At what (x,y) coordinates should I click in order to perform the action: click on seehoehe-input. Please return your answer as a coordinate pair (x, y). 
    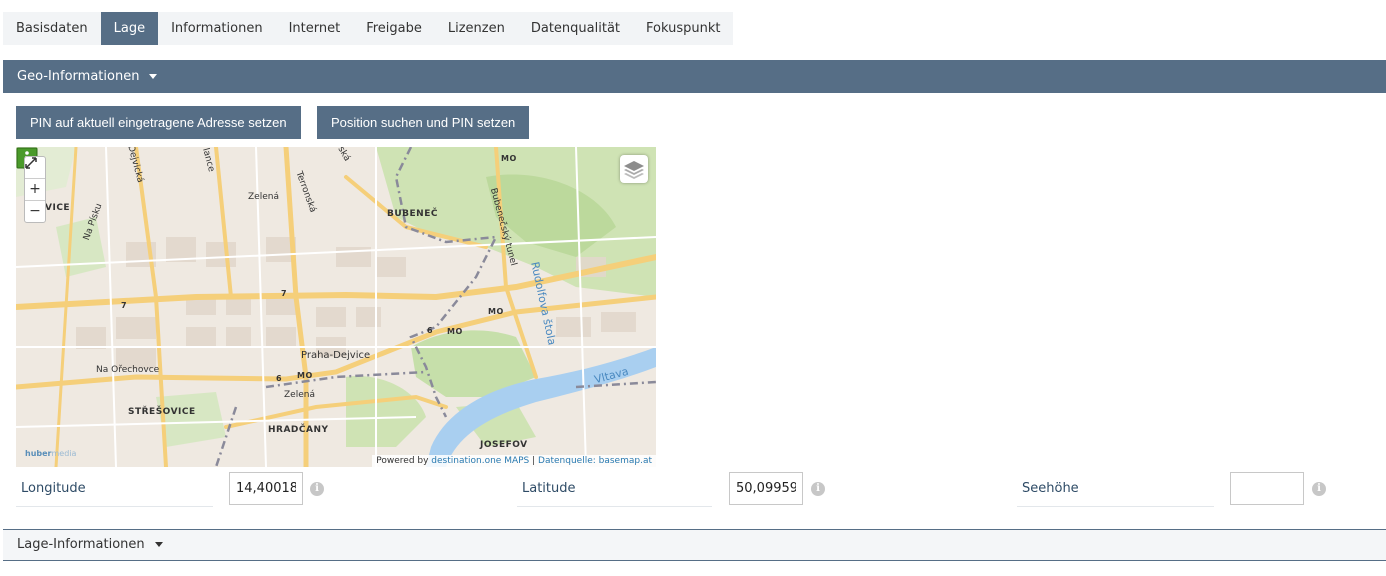
    Looking at the image, I should click on (1267, 488).